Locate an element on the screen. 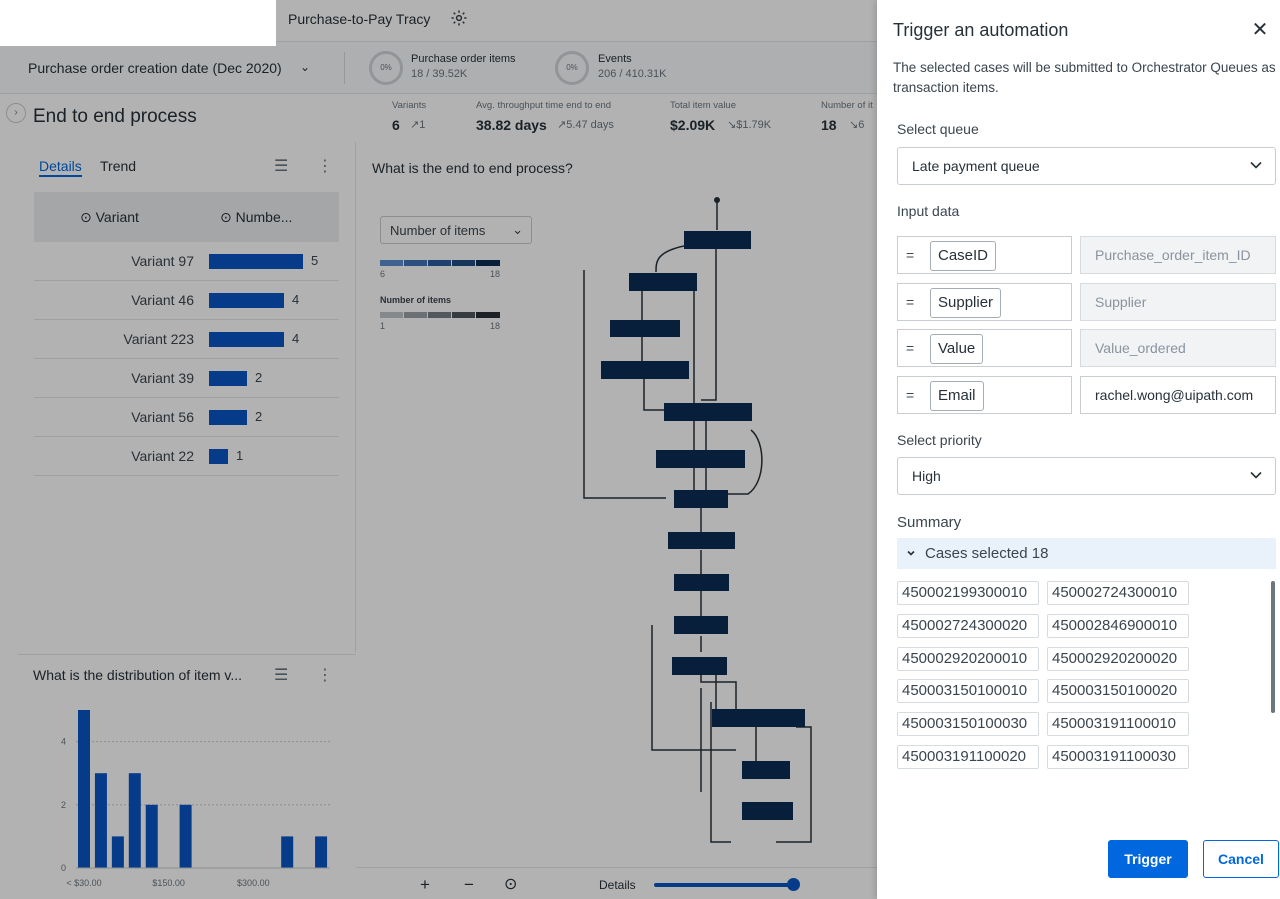 The width and height of the screenshot is (1280, 899). input-row: = Supplier Supplier is located at coordinates (1086, 302).